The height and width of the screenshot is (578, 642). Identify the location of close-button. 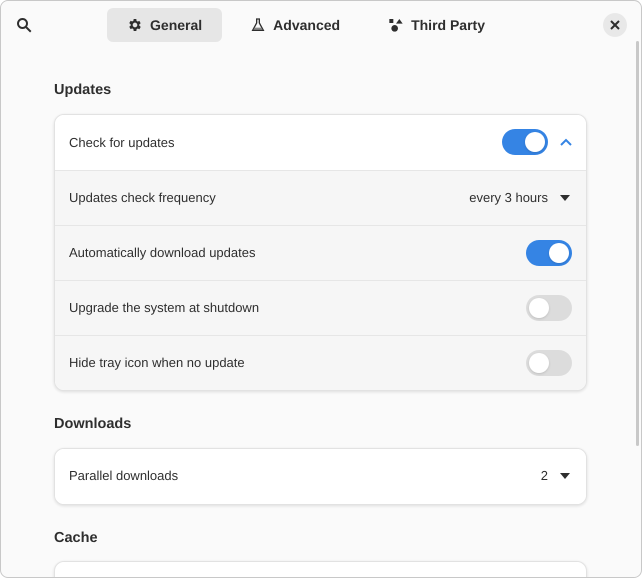
(615, 25).